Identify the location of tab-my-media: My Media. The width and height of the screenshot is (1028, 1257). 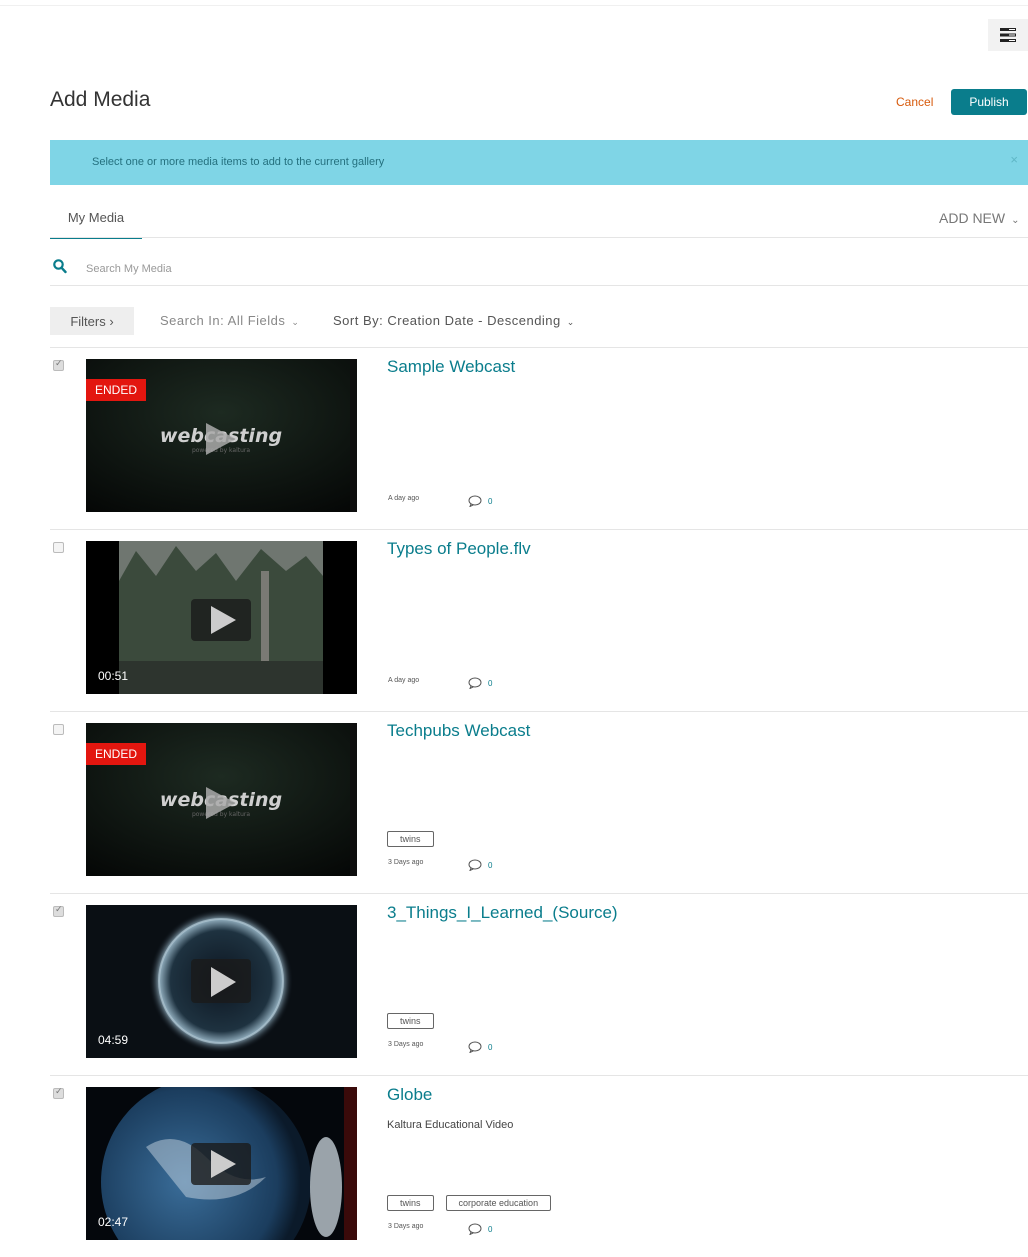
(96, 224).